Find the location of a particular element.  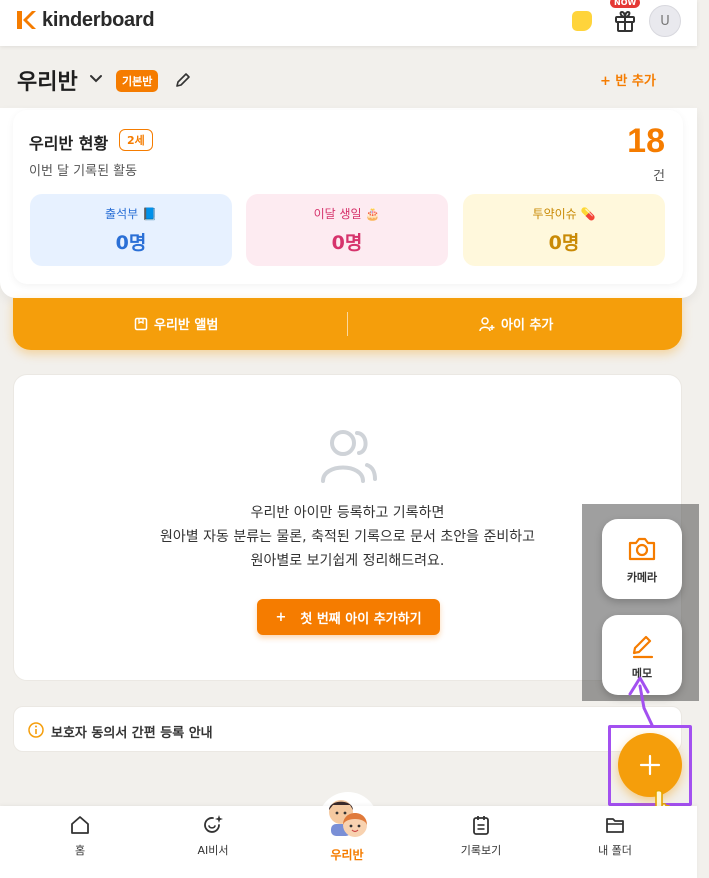

age-badge: 2세 is located at coordinates (136, 140).